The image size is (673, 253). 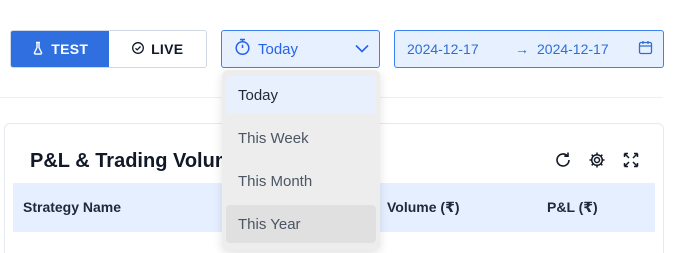 I want to click on flask-icon, so click(x=38, y=49).